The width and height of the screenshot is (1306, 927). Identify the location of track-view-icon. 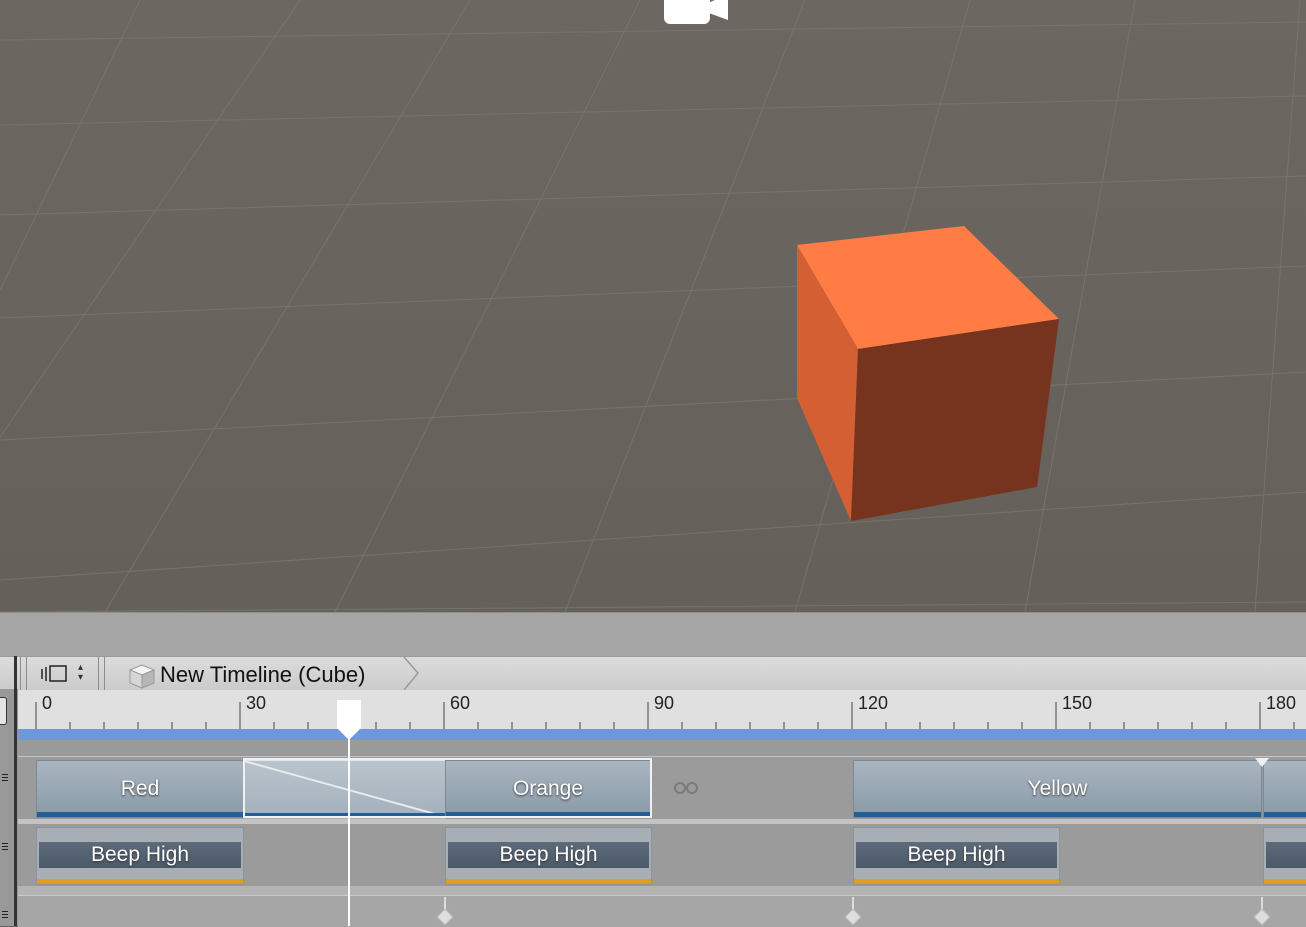
(54, 673).